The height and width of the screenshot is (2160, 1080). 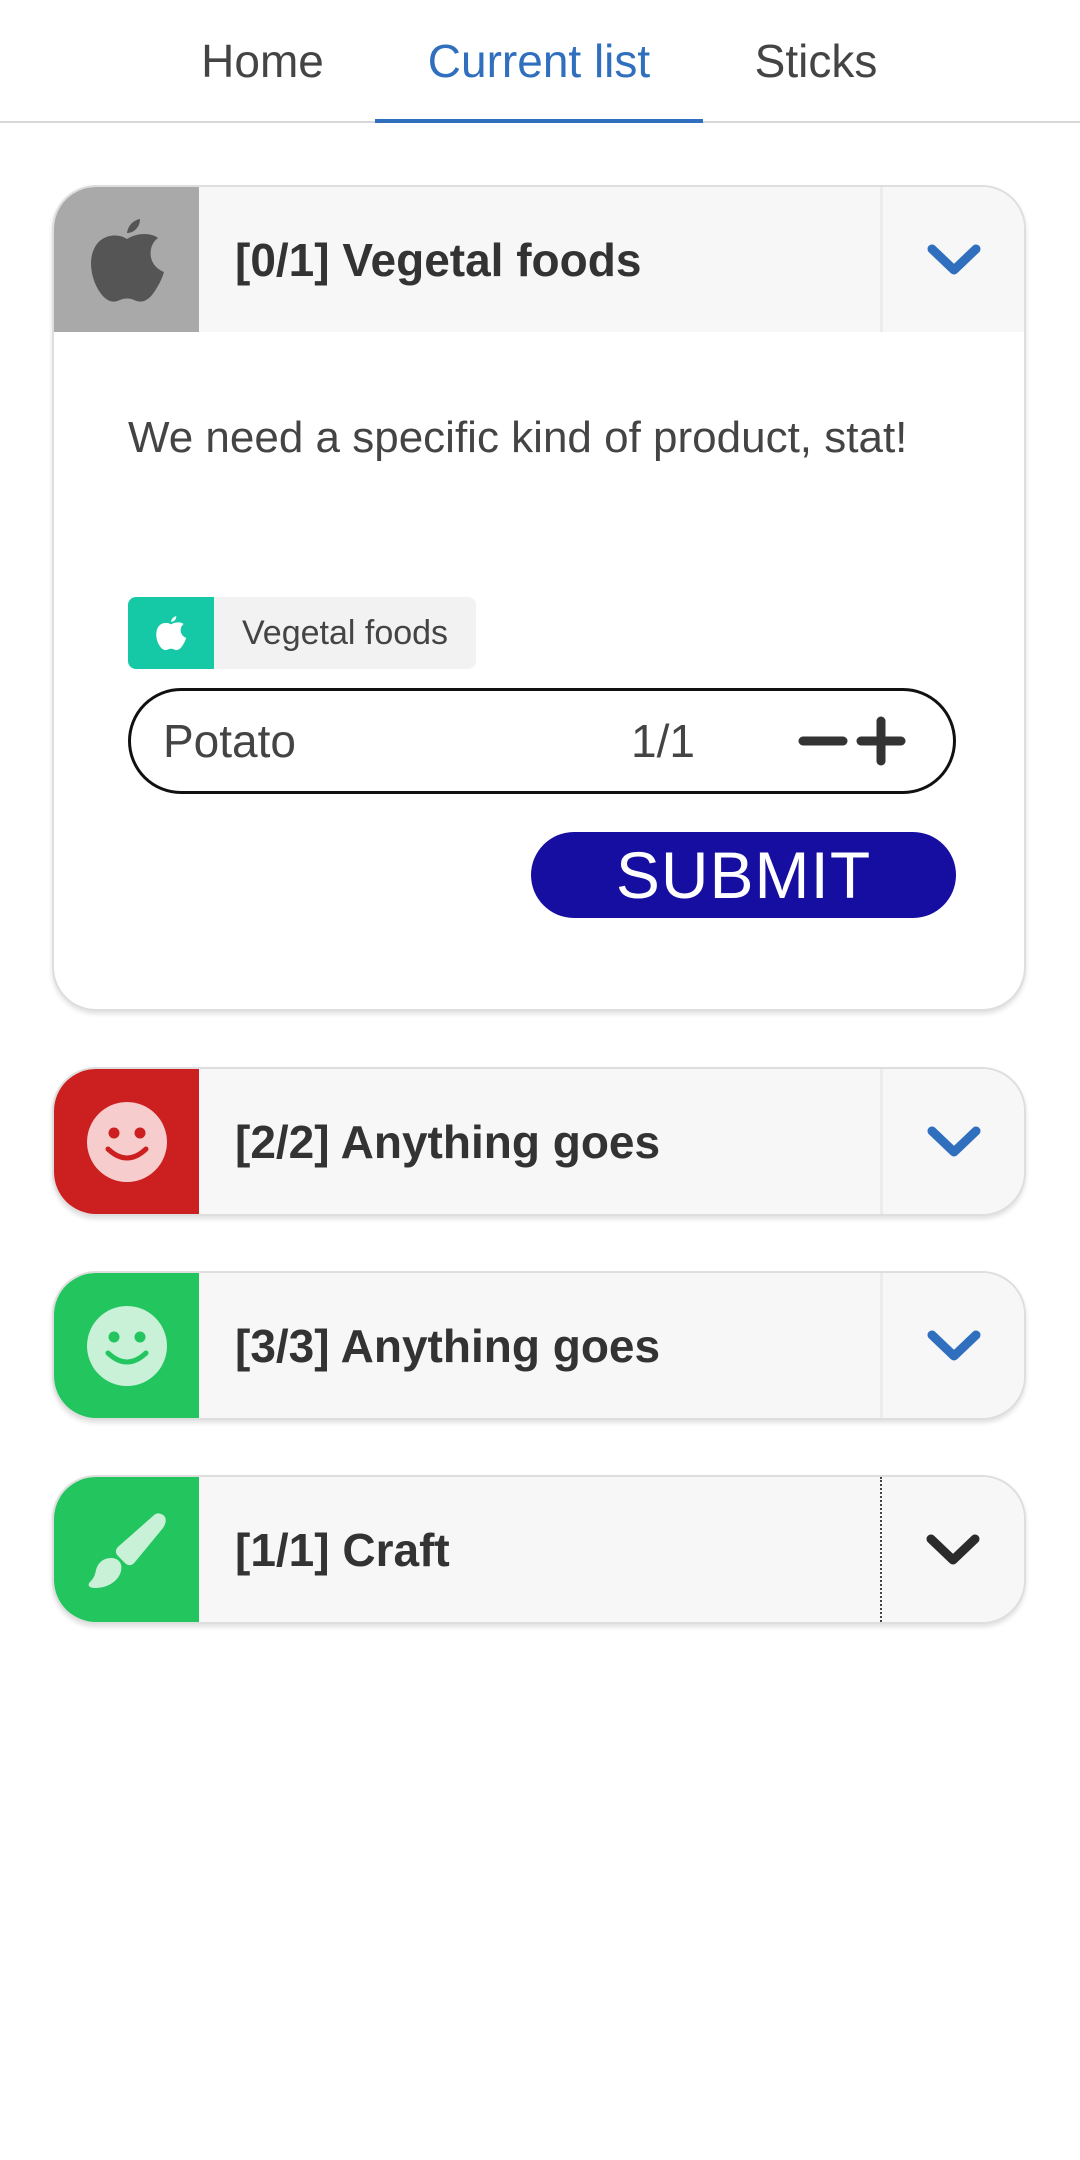 I want to click on card-header: [0/1] Vegetal foods, so click(x=539, y=259).